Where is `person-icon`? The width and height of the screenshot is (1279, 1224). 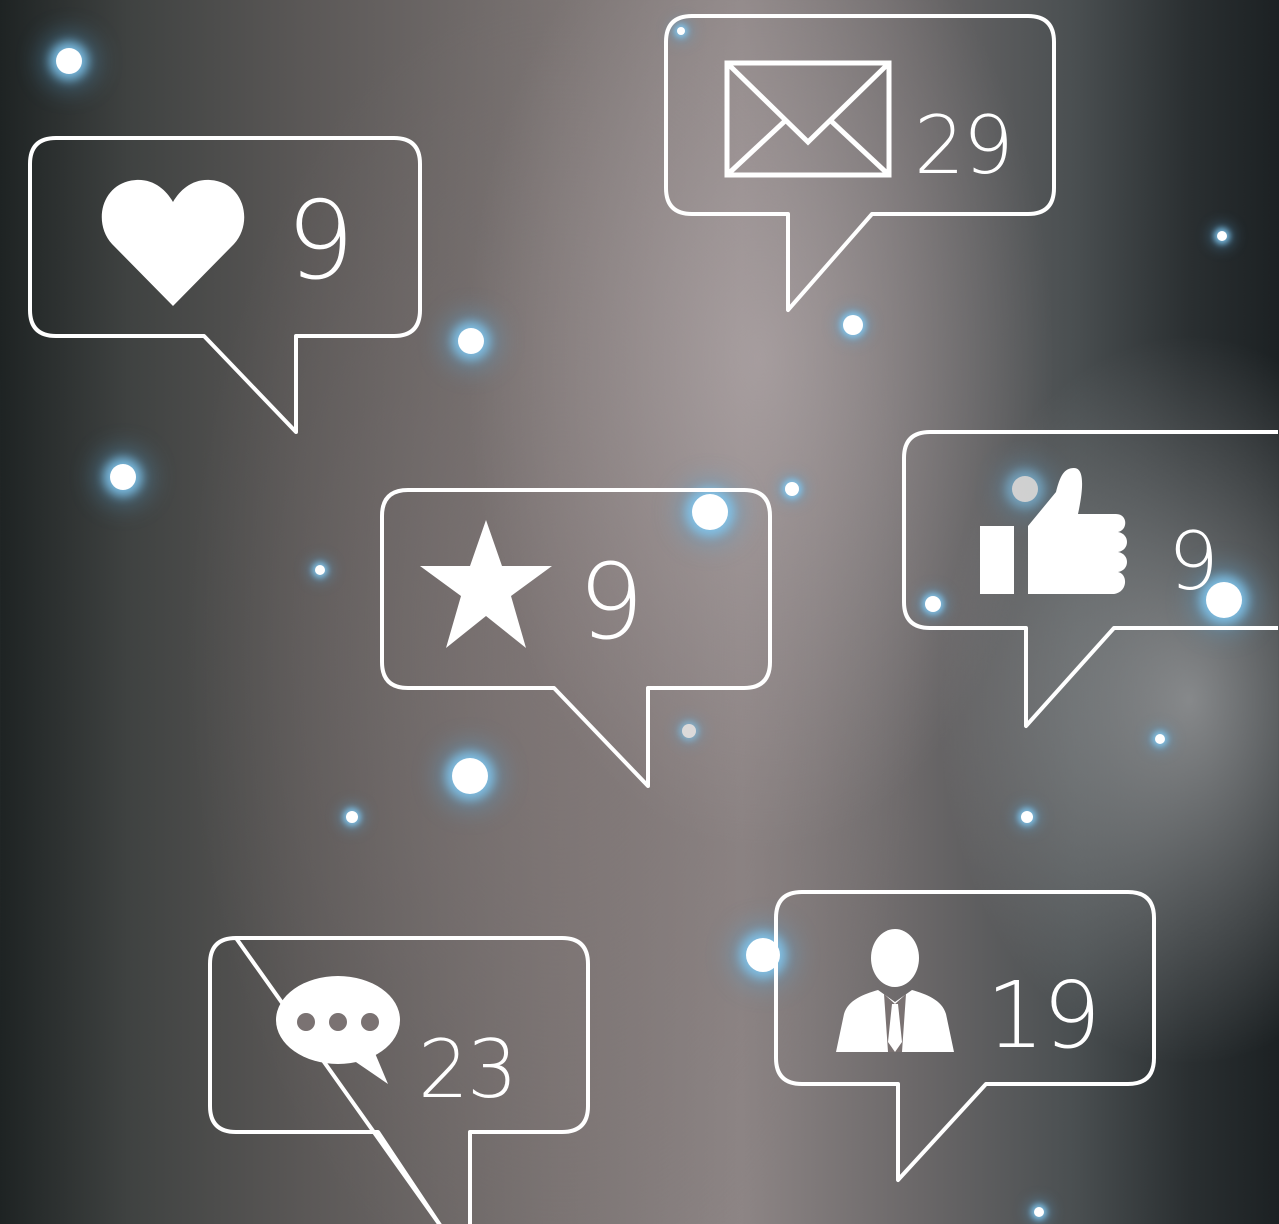
person-icon is located at coordinates (895, 991).